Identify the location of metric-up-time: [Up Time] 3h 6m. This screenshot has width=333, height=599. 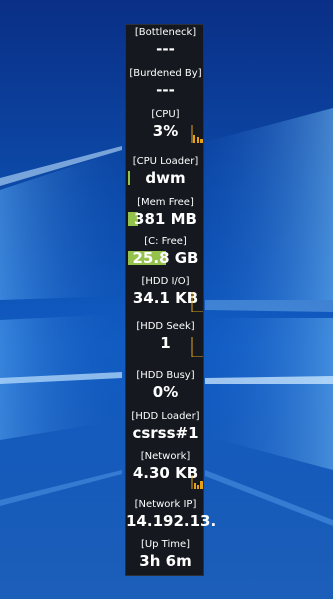
(165, 563).